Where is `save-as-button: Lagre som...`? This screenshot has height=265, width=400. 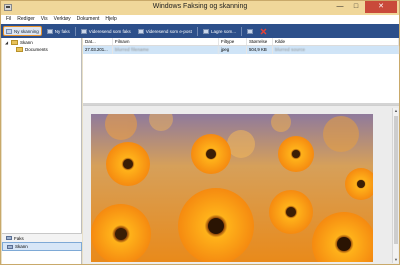
save-as-button: Lagre som... is located at coordinates (219, 31).